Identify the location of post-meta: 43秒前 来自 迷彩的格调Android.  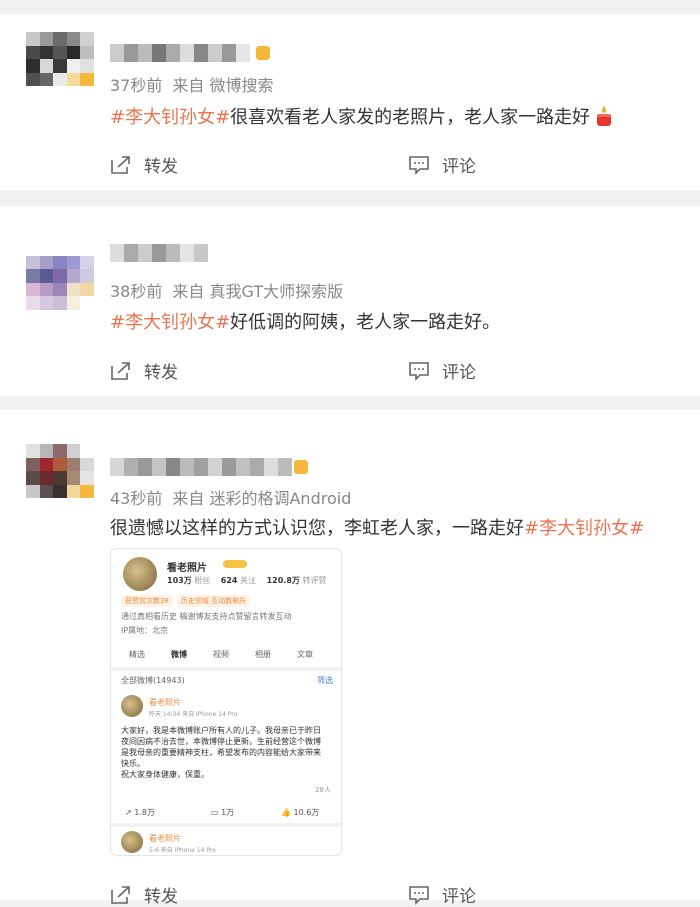
(231, 498).